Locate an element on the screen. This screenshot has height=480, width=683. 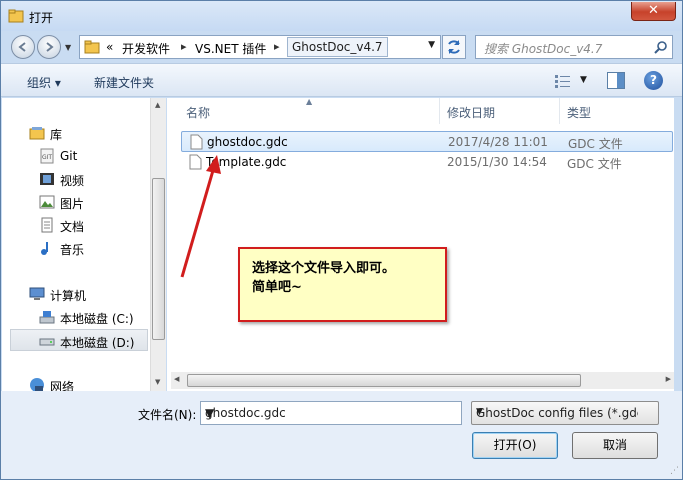
new-folder-button: 新建文件夹 is located at coordinates (124, 82).